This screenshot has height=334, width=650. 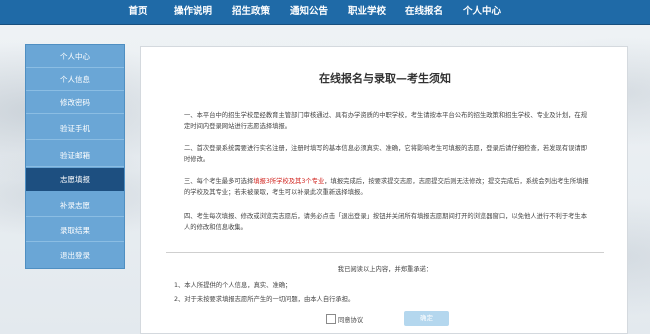 I want to click on nav-home: 首页, so click(x=138, y=12).